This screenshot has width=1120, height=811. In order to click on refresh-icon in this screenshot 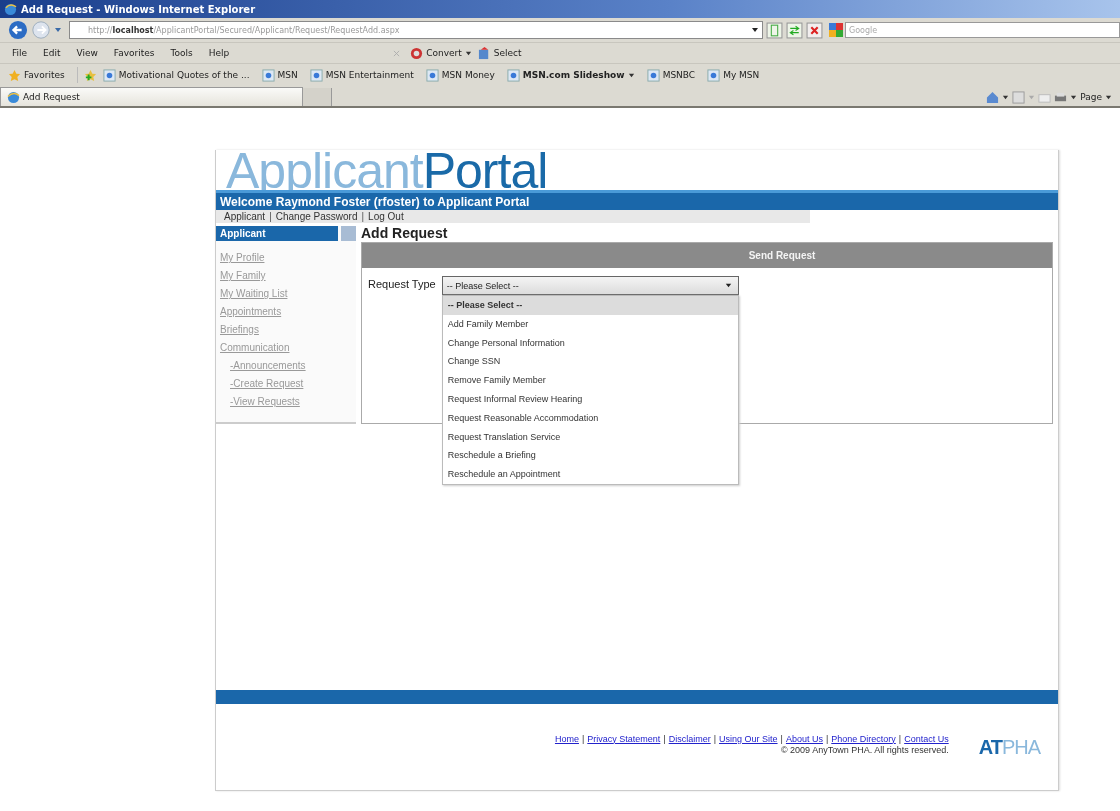, I will do `click(794, 30)`.